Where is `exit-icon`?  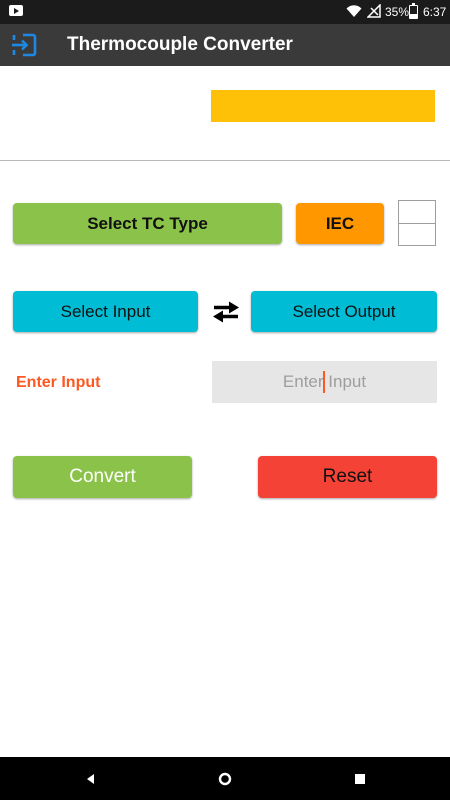 exit-icon is located at coordinates (24, 45).